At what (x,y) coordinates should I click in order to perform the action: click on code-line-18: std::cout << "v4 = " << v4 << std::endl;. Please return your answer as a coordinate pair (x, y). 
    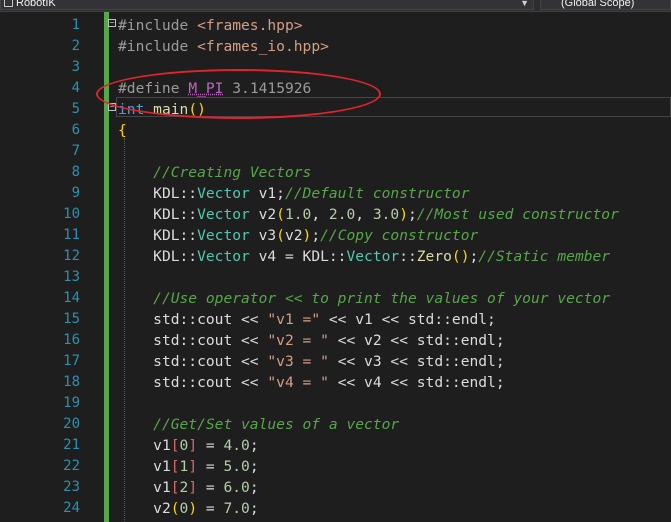
    Looking at the image, I should click on (311, 382).